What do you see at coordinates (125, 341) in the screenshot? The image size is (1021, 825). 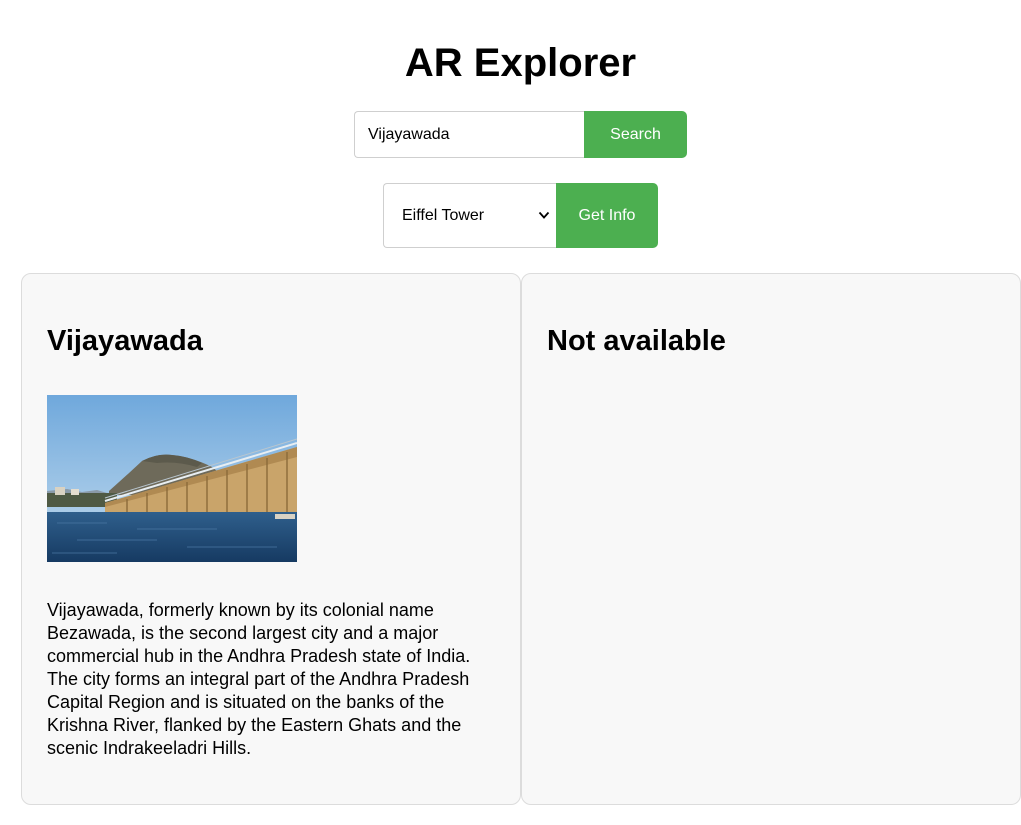 I see `city-heading: Vijayawada` at bounding box center [125, 341].